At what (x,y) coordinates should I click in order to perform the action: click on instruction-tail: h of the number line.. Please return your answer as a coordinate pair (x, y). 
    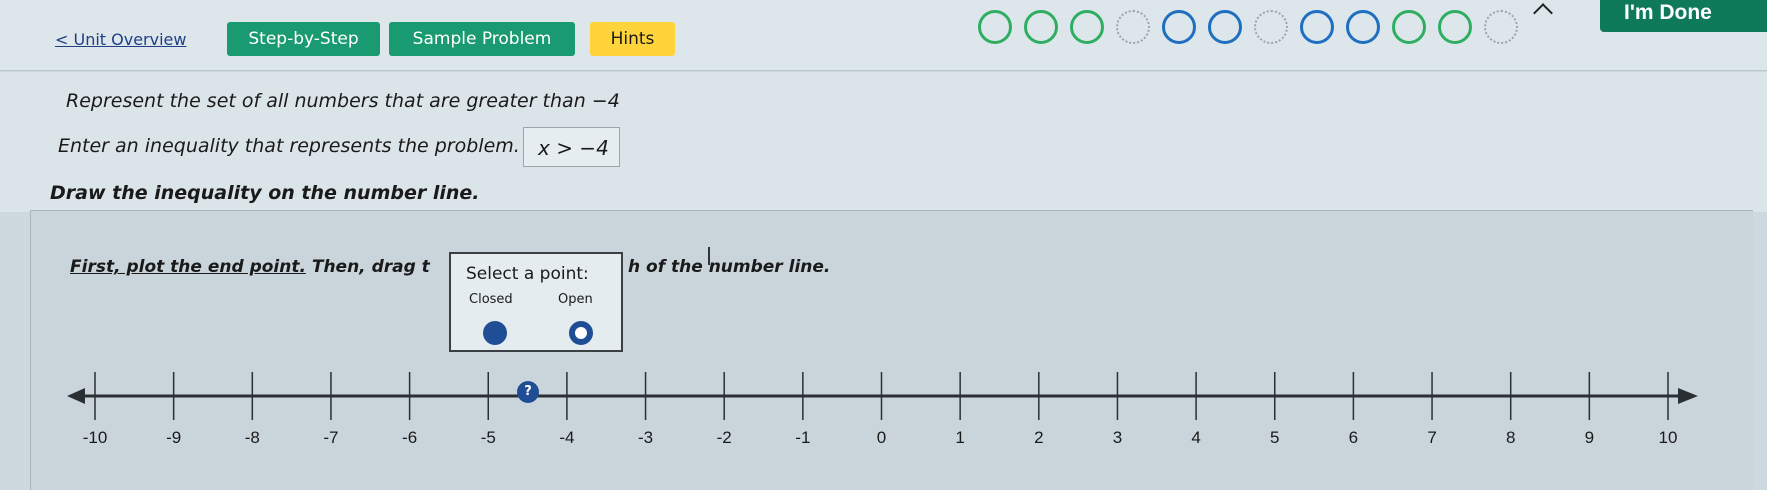
    Looking at the image, I should click on (729, 267).